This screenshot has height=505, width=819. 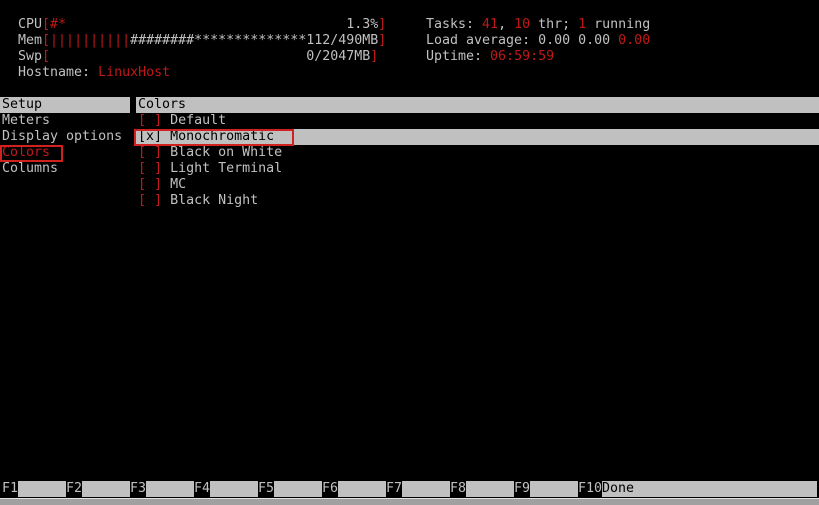 What do you see at coordinates (290, 489) in the screenshot?
I see `f5-key: F5` at bounding box center [290, 489].